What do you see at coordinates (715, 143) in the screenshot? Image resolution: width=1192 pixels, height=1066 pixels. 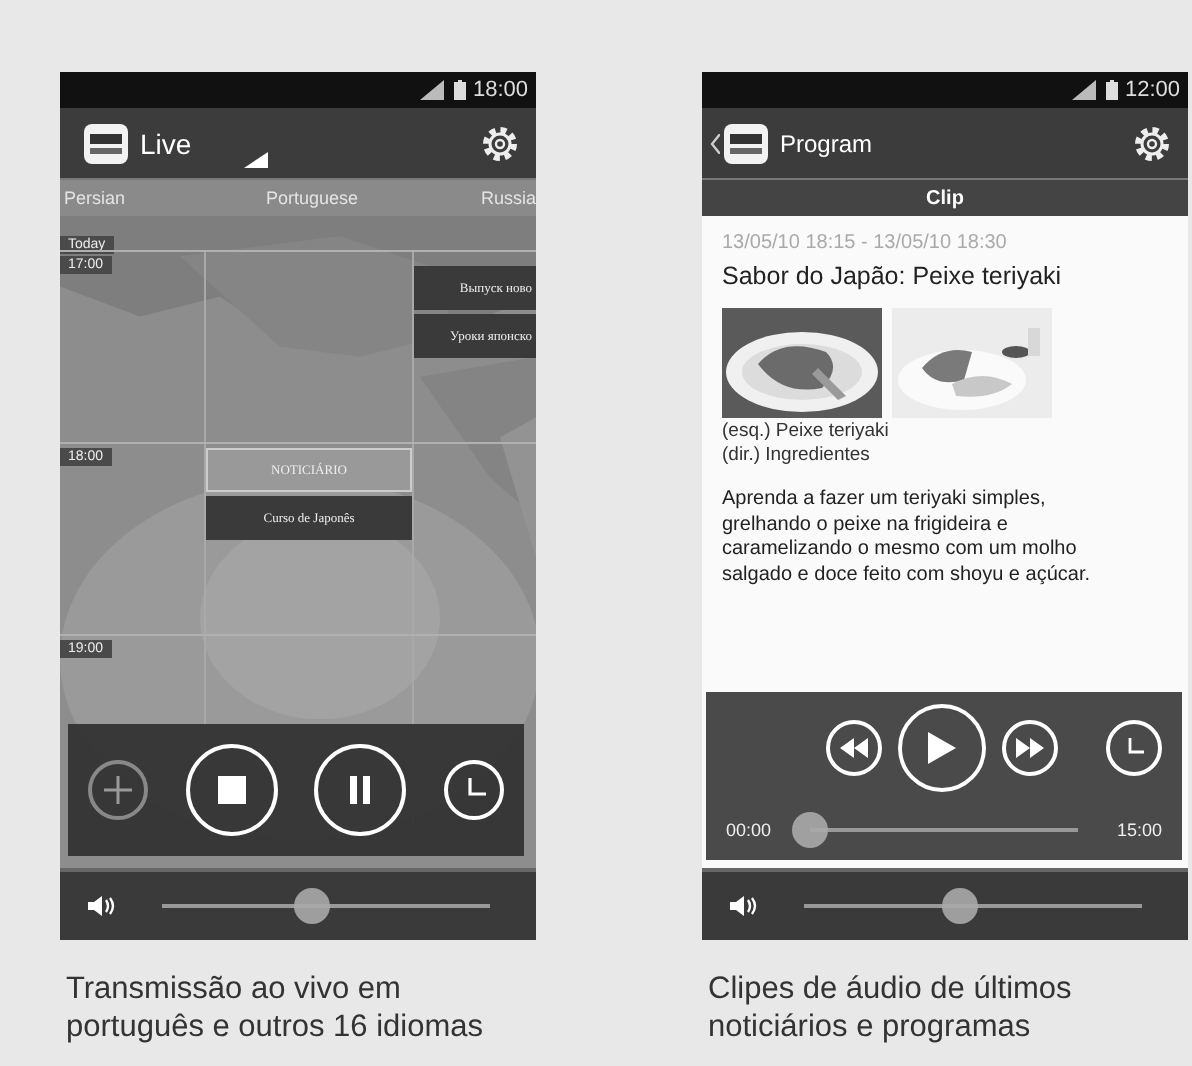 I see `back-icon` at bounding box center [715, 143].